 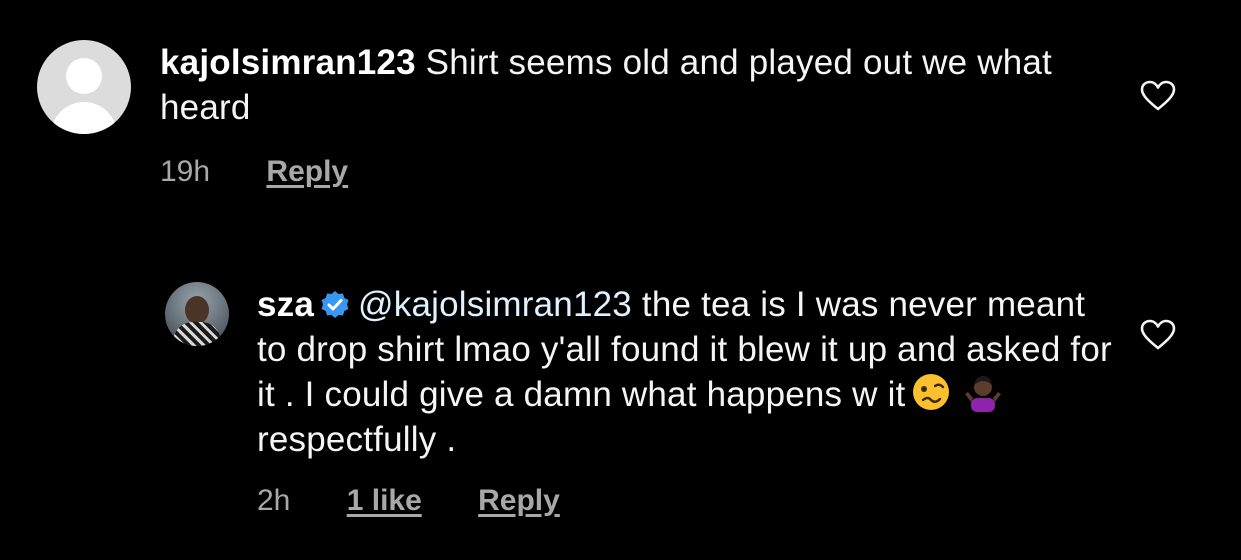 What do you see at coordinates (185, 171) in the screenshot?
I see `timestamp: 19h` at bounding box center [185, 171].